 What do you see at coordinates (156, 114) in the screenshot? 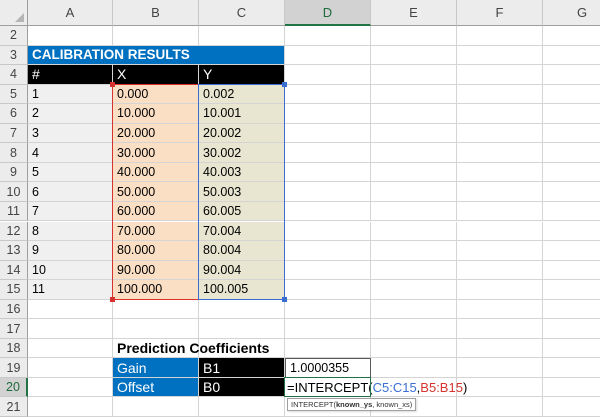
I see `x-value-cell: 10.000` at bounding box center [156, 114].